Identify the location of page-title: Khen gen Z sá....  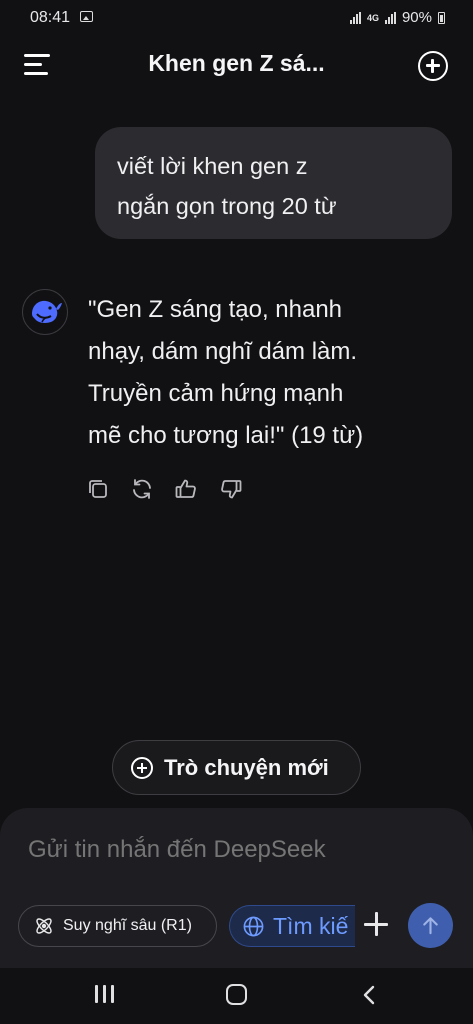
(236, 63).